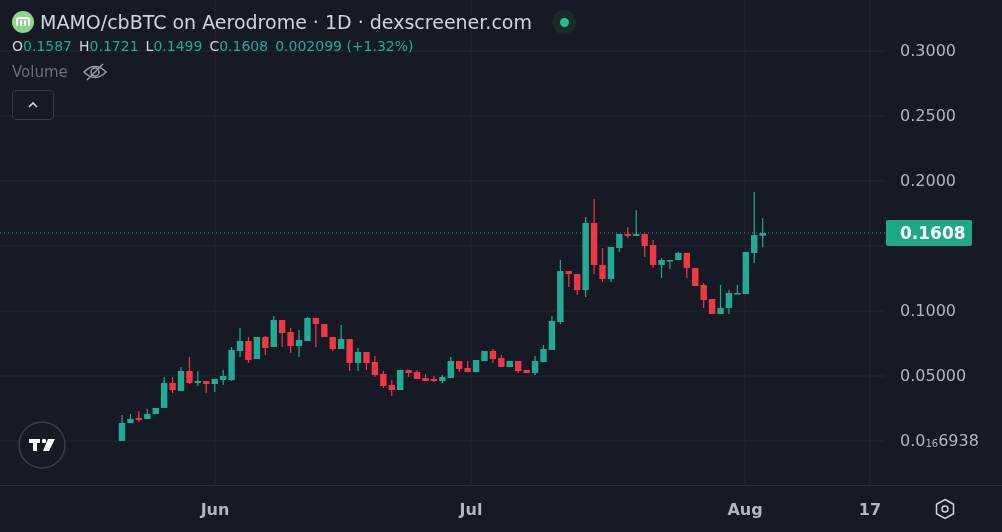 Image resolution: width=1002 pixels, height=532 pixels. What do you see at coordinates (42, 445) in the screenshot?
I see `tradingview-logo-icon` at bounding box center [42, 445].